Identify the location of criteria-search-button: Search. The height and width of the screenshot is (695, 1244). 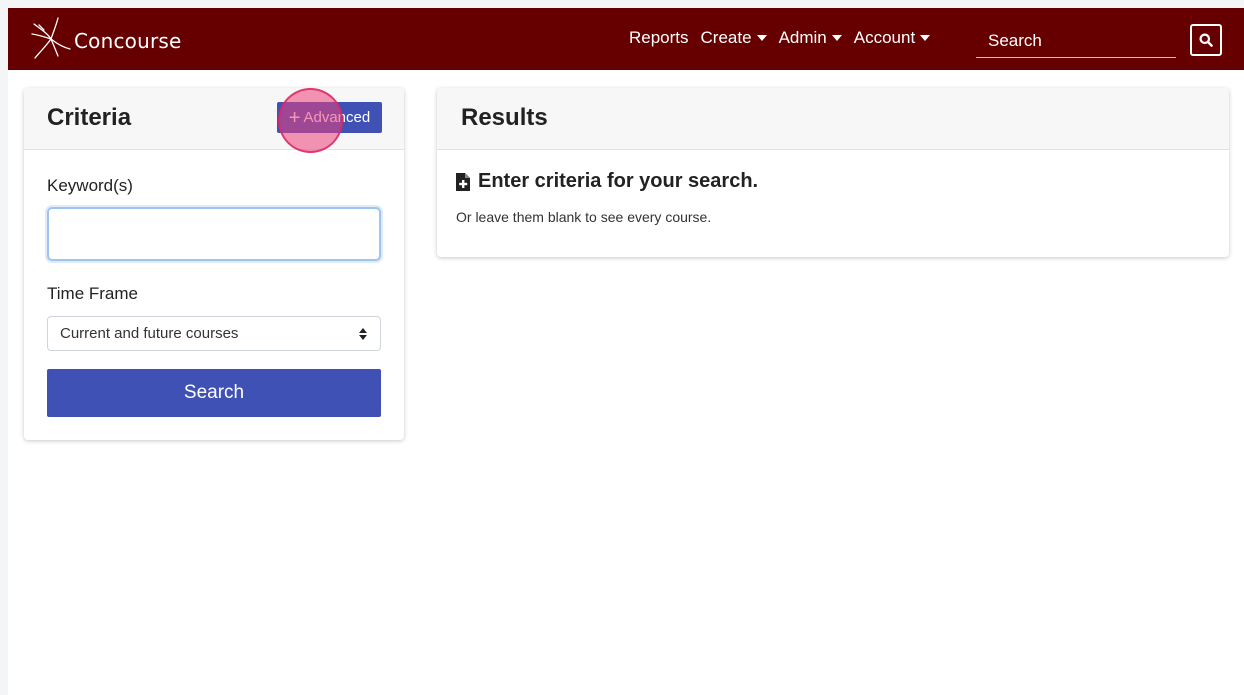
(214, 393).